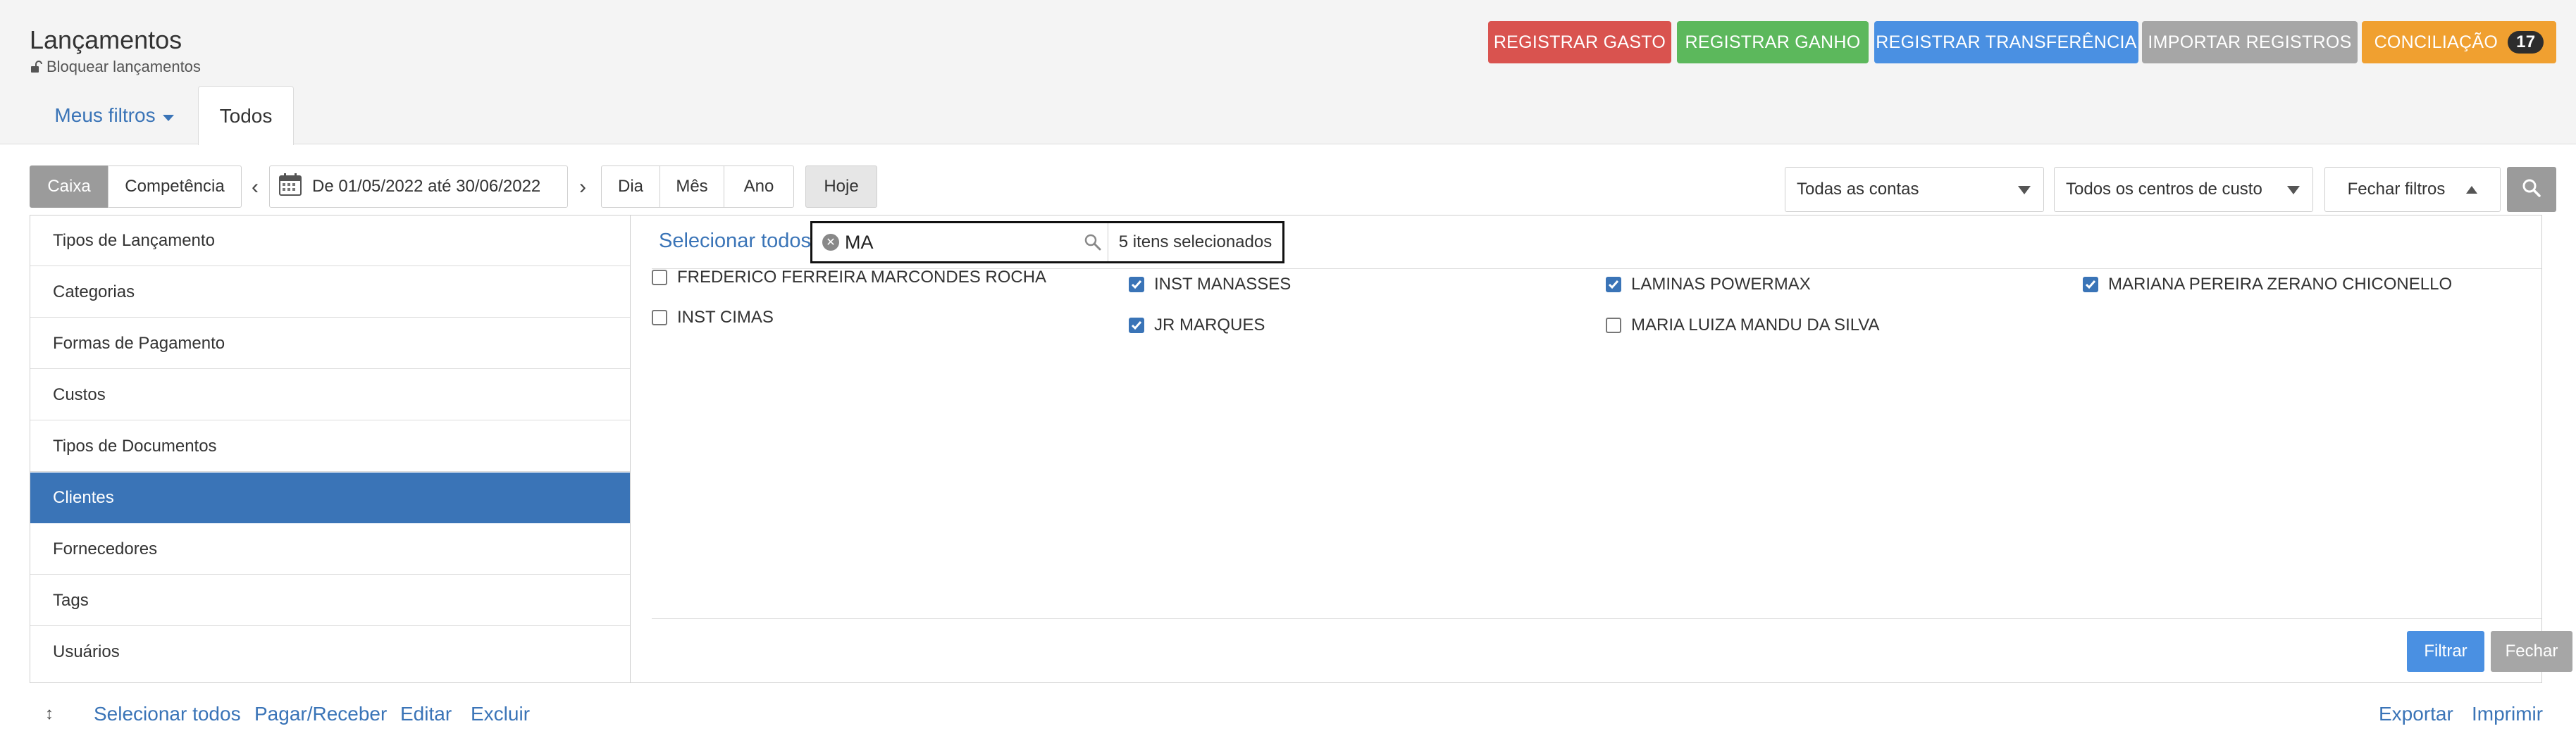 This screenshot has width=2576, height=731. What do you see at coordinates (2436, 42) in the screenshot?
I see `reconciliation-label: CONCILIAÇÃO` at bounding box center [2436, 42].